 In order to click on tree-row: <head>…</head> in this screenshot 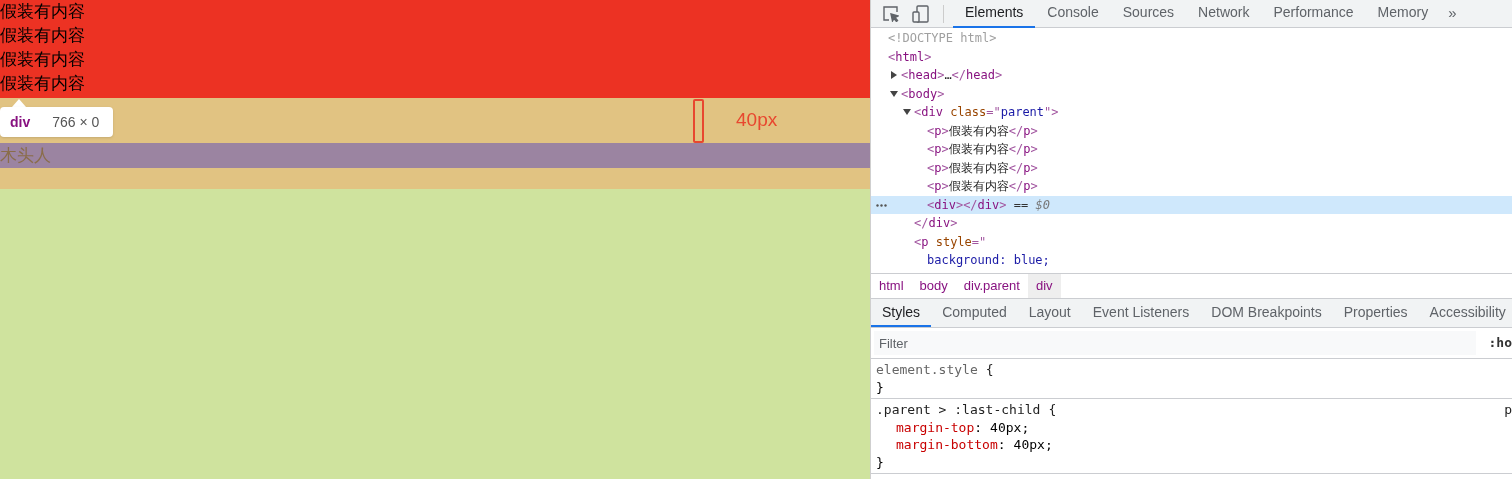, I will do `click(1191, 75)`.